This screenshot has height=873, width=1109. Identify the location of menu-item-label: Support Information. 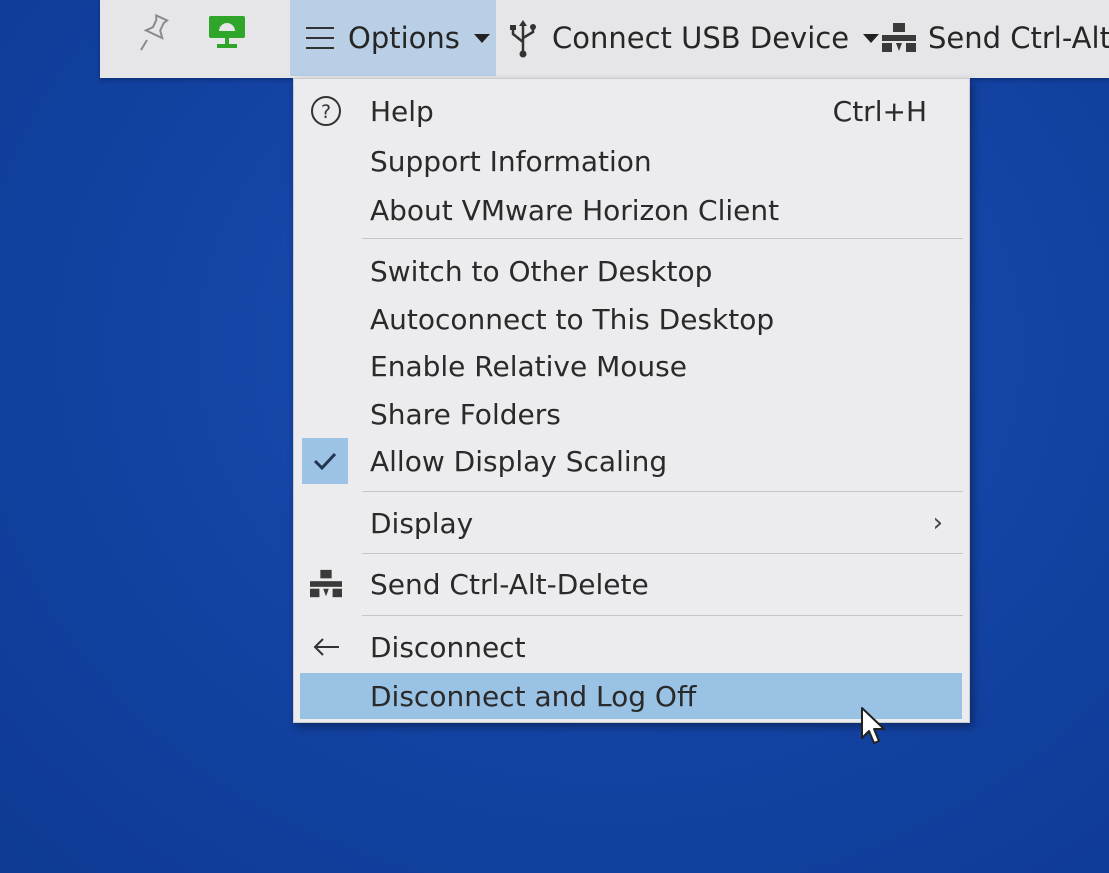
(511, 161).